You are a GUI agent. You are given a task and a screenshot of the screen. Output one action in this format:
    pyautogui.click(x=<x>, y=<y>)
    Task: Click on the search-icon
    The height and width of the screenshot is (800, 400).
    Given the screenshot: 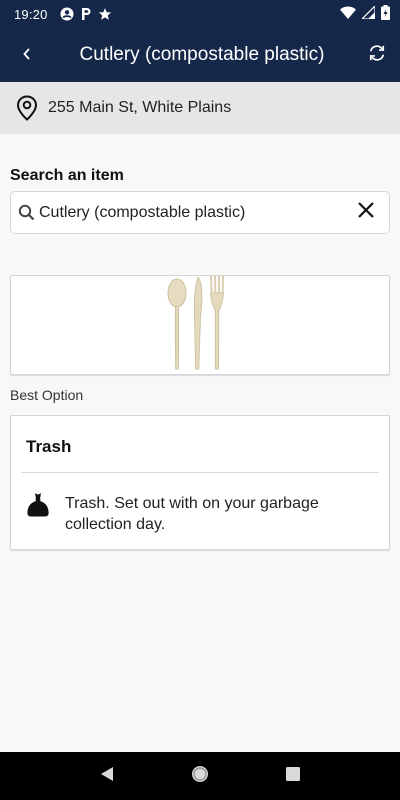 What is the action you would take?
    pyautogui.click(x=26, y=213)
    